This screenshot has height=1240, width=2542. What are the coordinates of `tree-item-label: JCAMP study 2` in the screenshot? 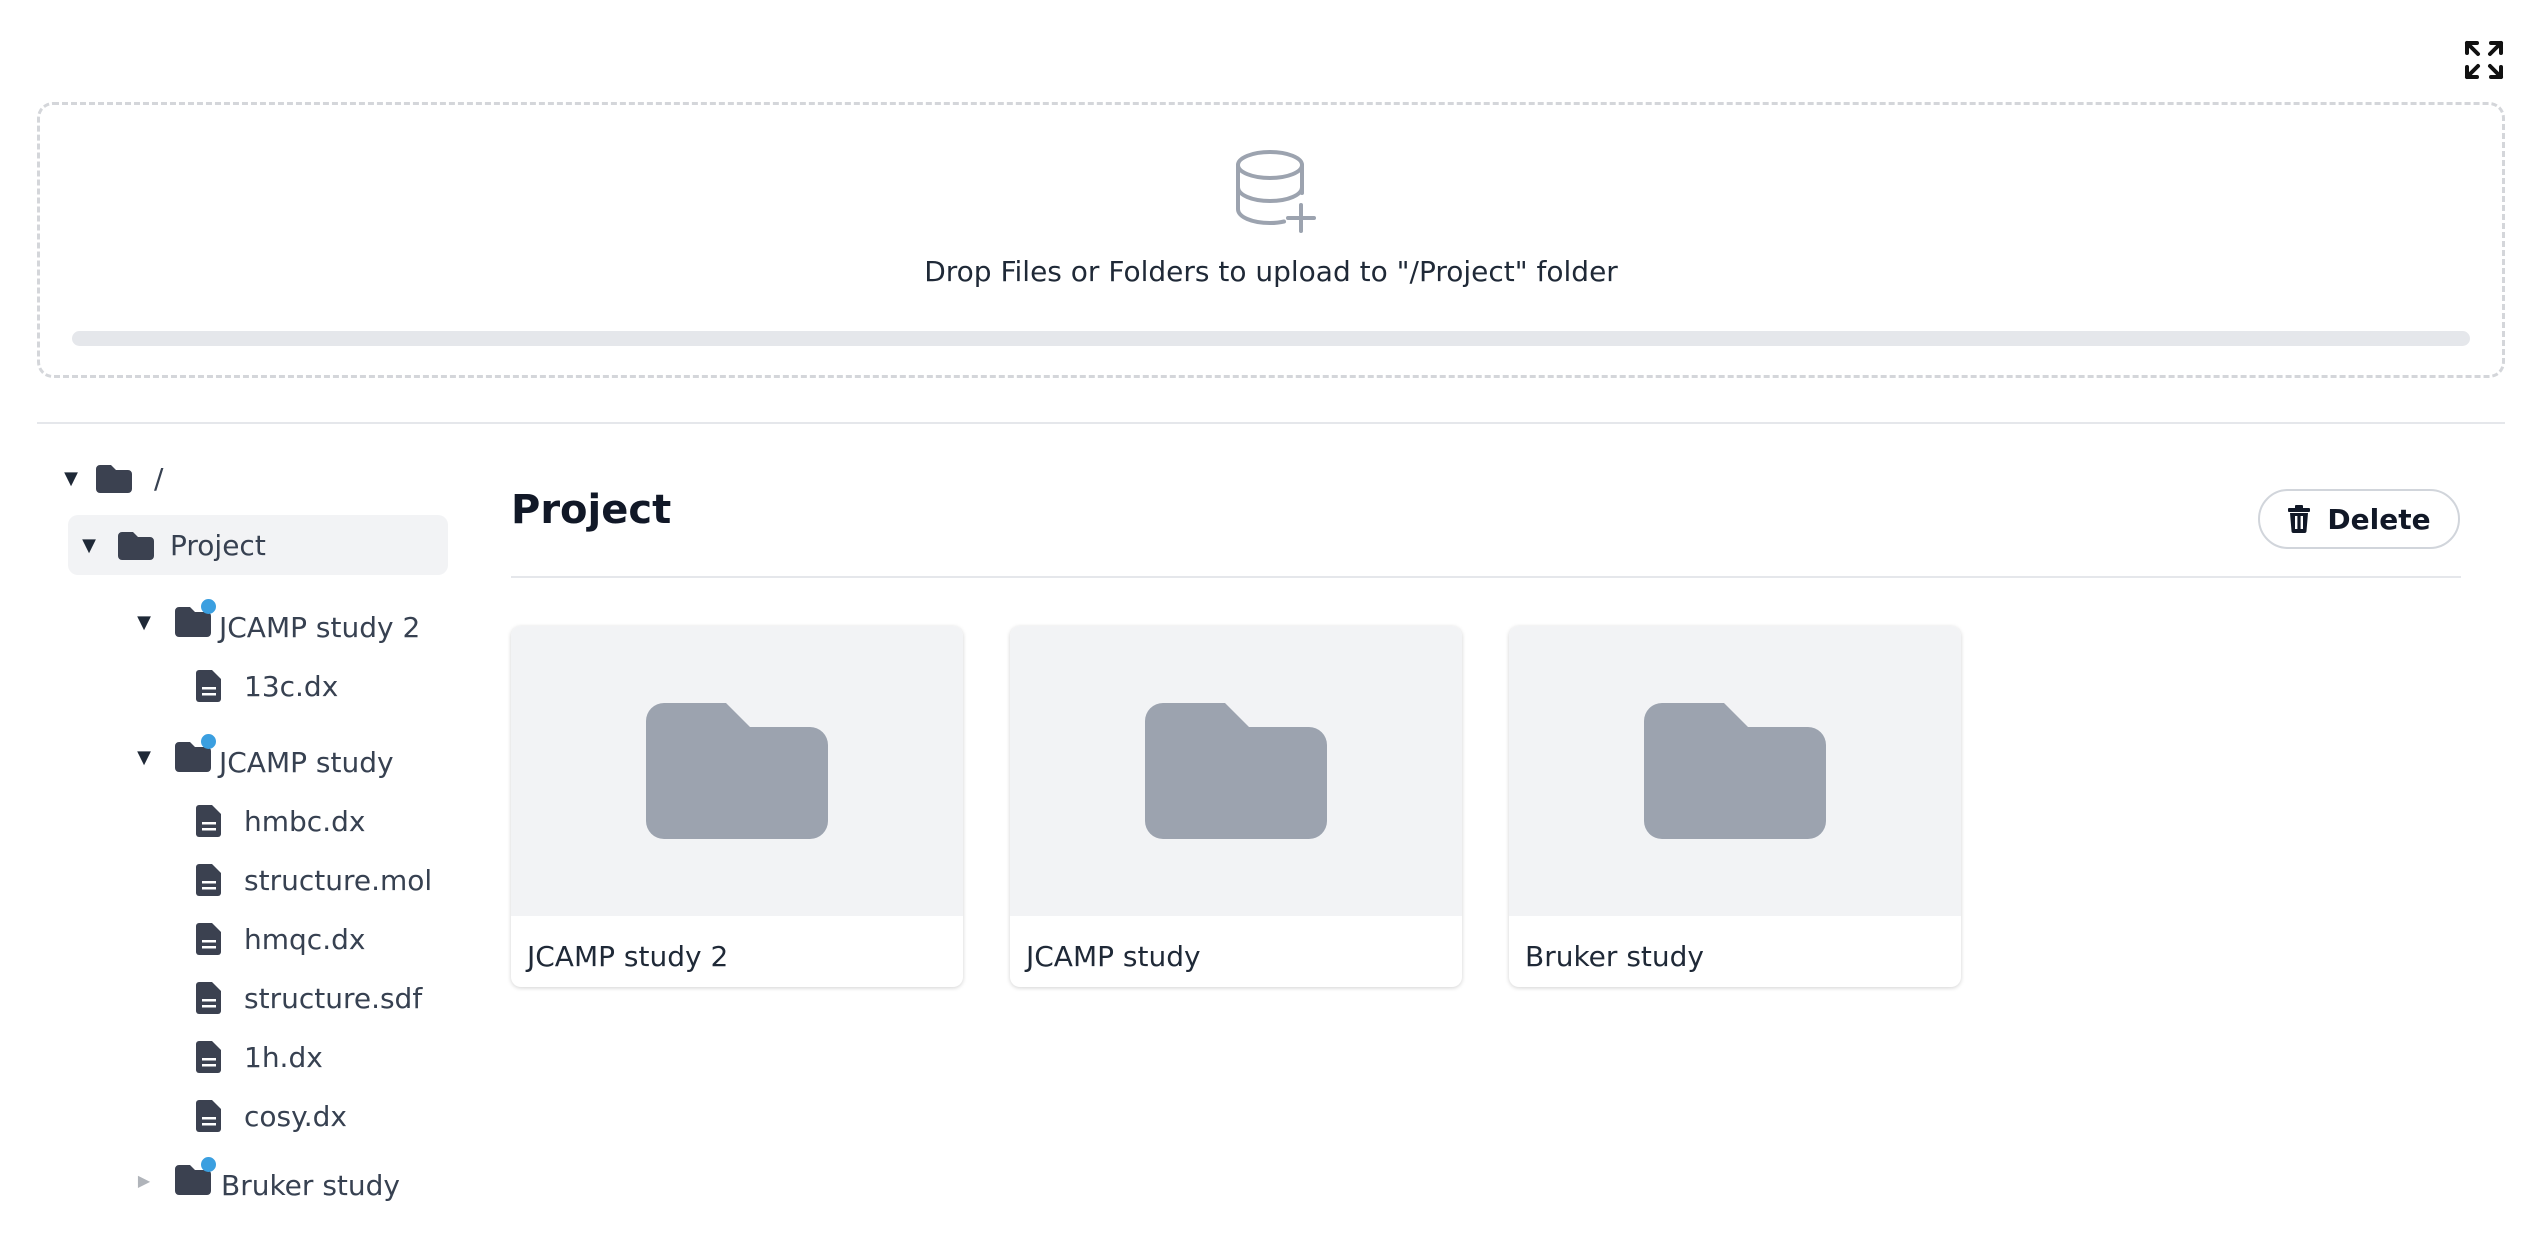 It's located at (320, 627).